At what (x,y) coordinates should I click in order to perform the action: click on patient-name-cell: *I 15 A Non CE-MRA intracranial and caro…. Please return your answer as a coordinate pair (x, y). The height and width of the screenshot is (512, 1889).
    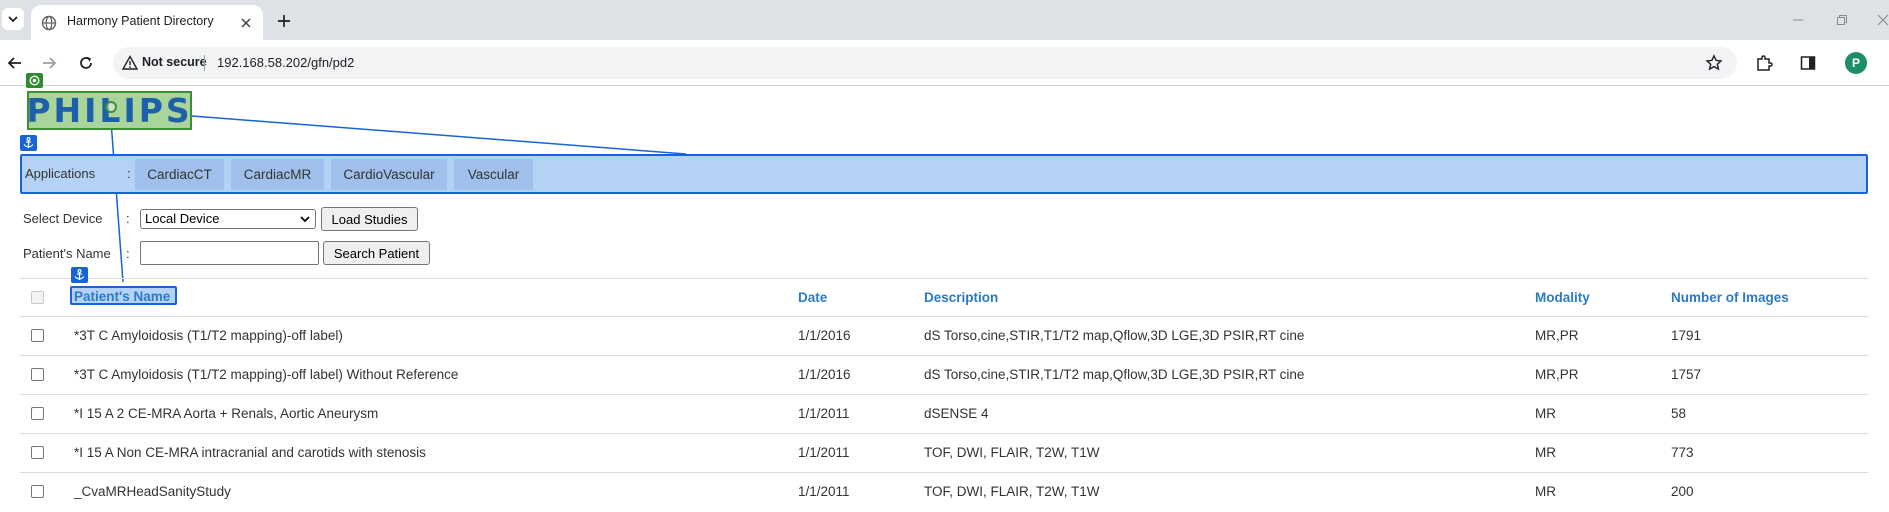
    Looking at the image, I should click on (250, 452).